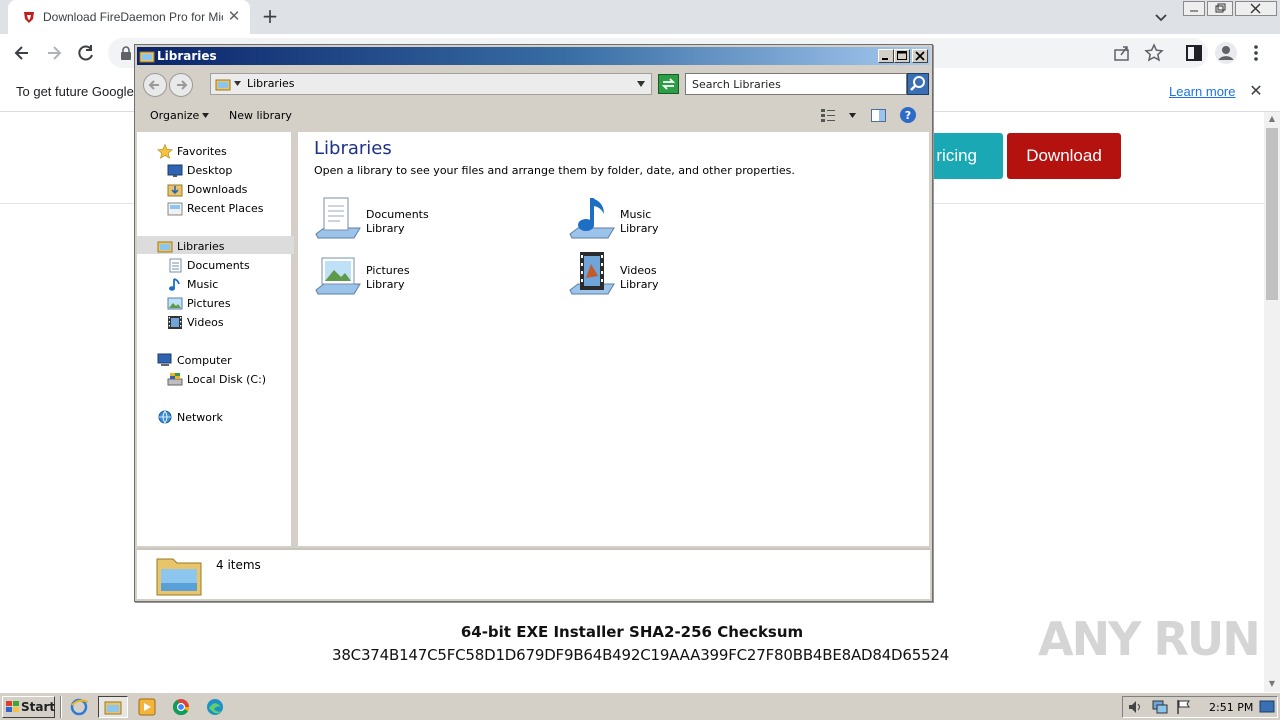 This screenshot has width=1280, height=720. Describe the element at coordinates (1200, 707) in the screenshot. I see `system-tray: 2:51 PM` at that location.